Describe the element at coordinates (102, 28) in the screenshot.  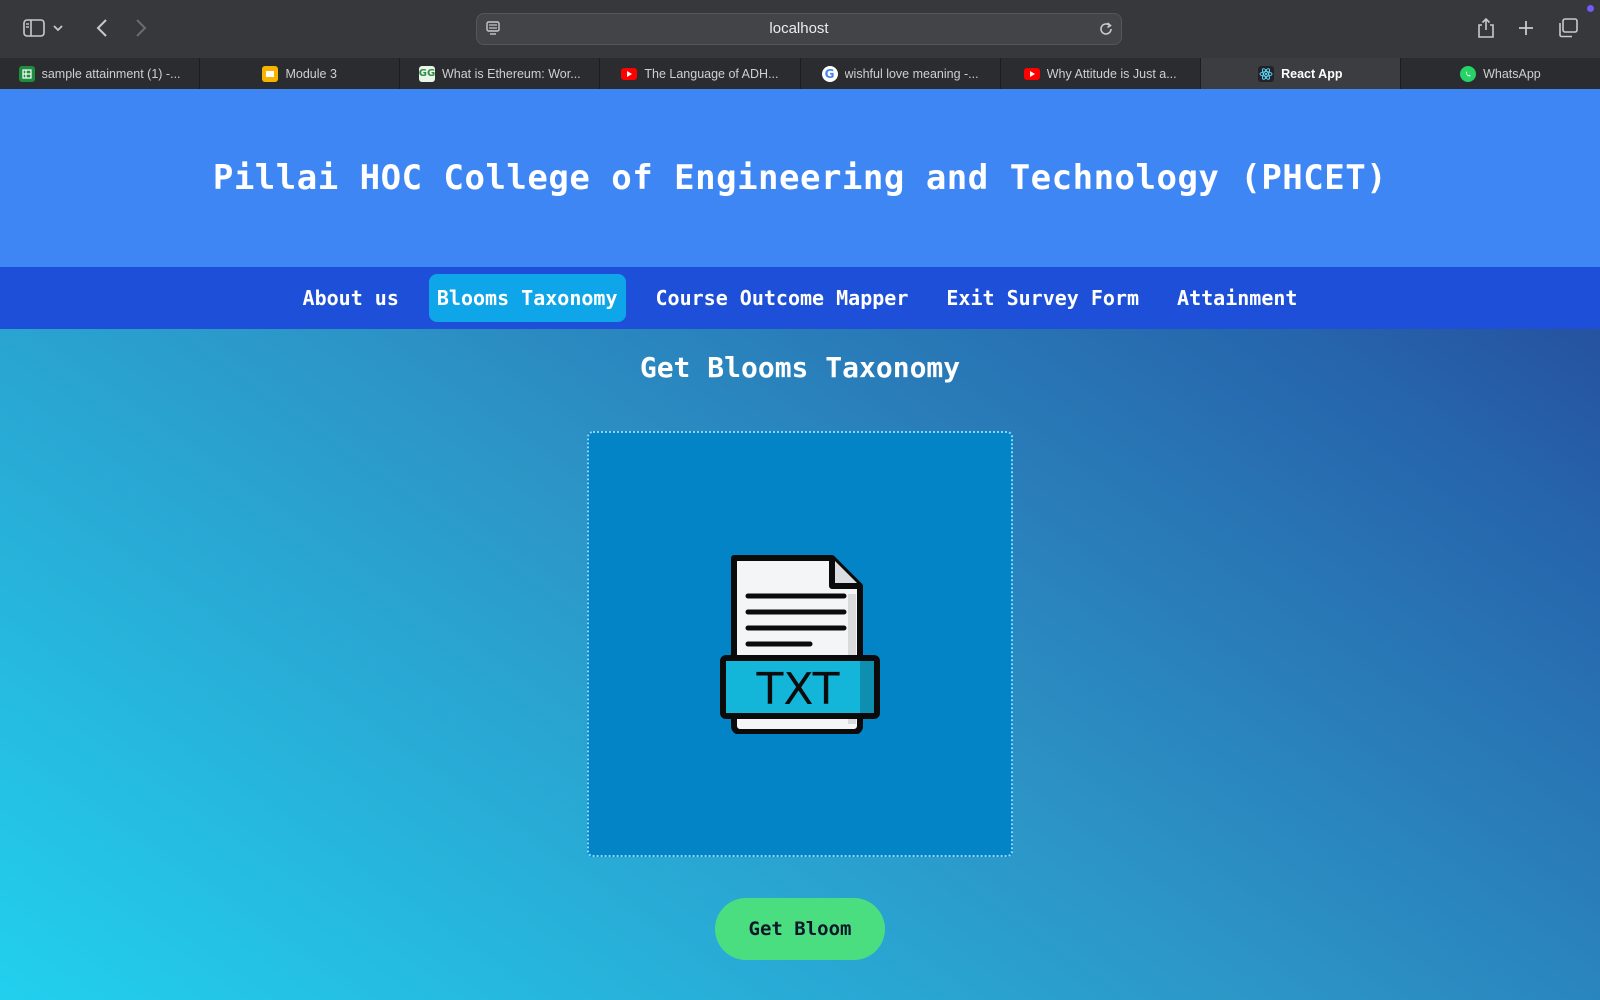
I see `back-icon` at that location.